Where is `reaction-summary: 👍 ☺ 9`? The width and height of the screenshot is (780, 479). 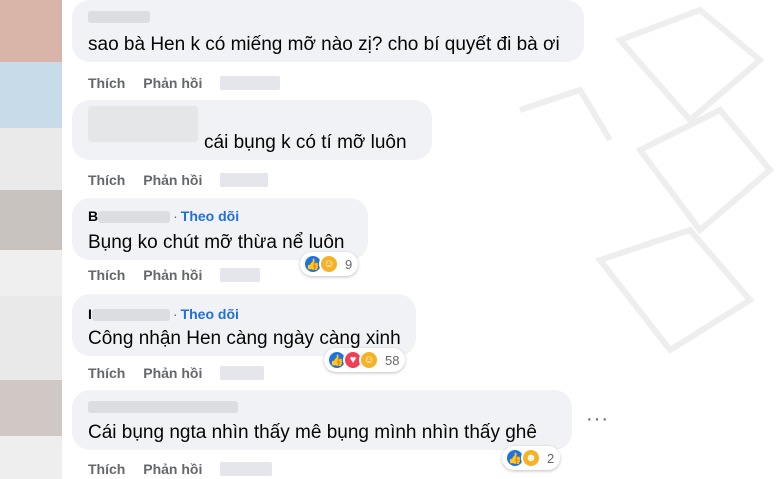
reaction-summary: 👍 ☺ 9 is located at coordinates (329, 264).